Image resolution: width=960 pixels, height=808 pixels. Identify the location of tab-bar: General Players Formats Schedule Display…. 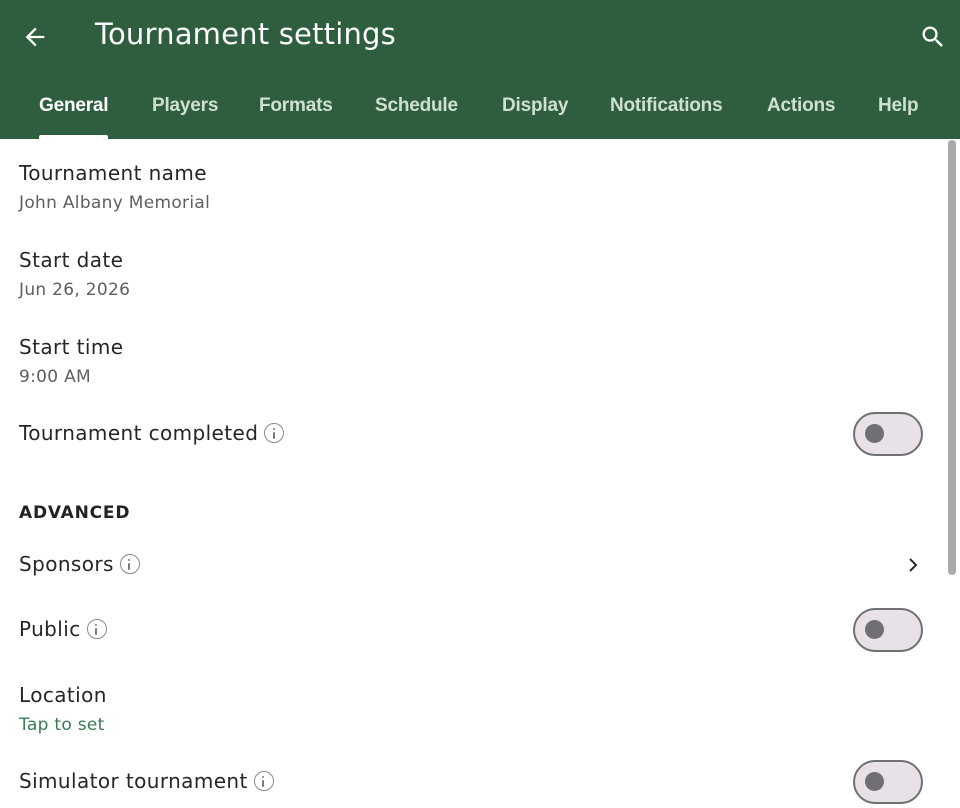
(480, 106).